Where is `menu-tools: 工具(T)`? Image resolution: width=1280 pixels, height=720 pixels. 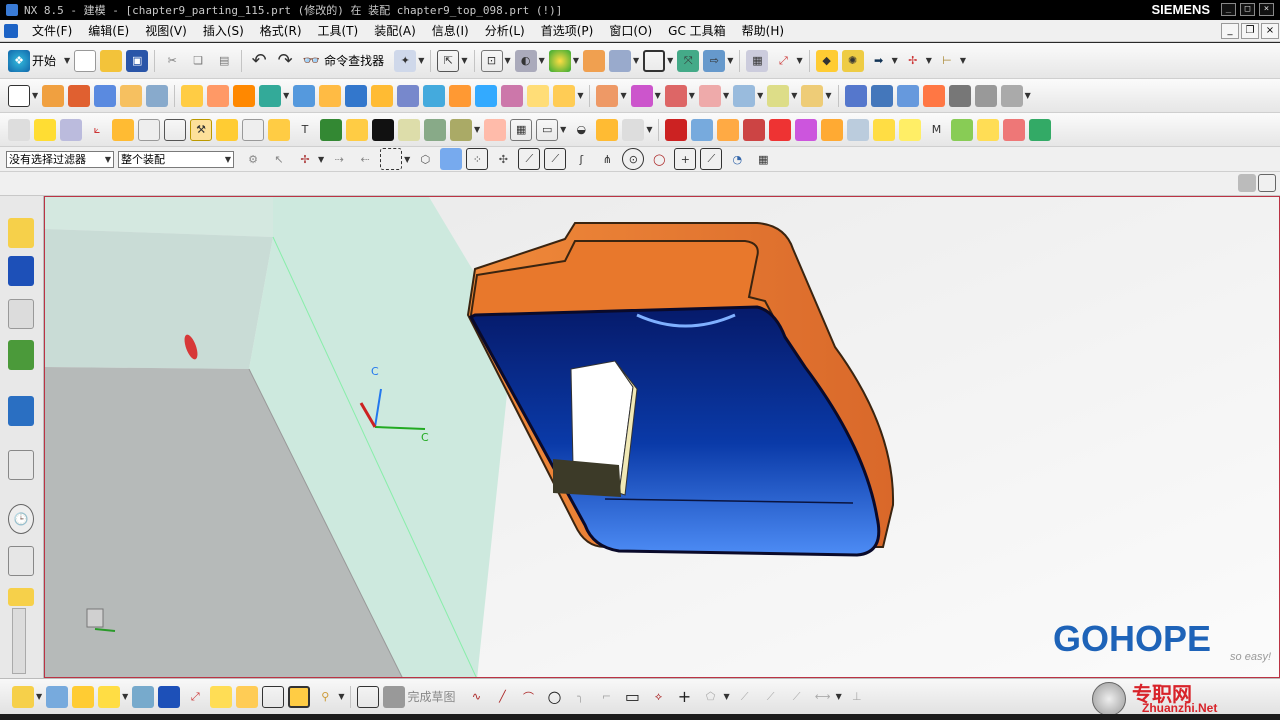 menu-tools: 工具(T) is located at coordinates (338, 31).